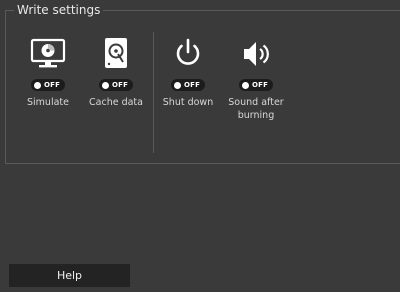  What do you see at coordinates (188, 73) in the screenshot?
I see `option-shut-down: OFF Shut down` at bounding box center [188, 73].